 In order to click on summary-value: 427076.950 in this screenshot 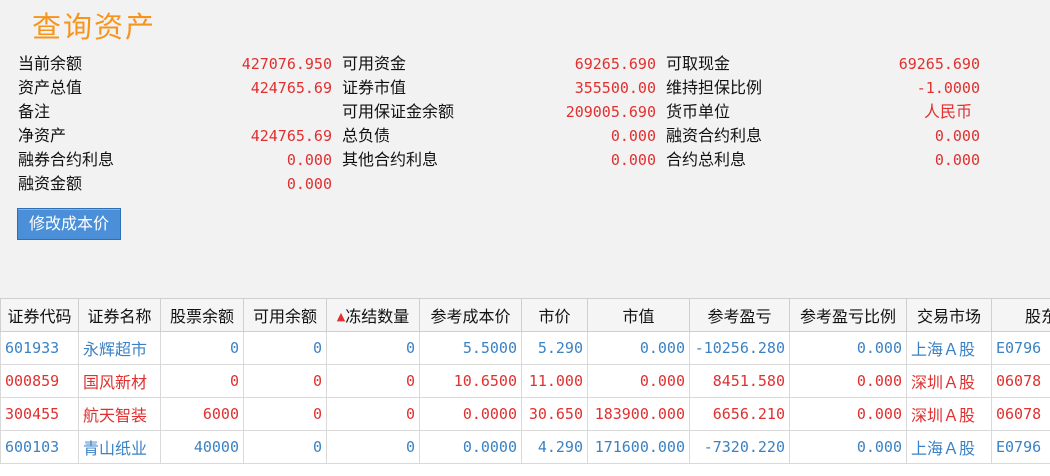, I will do `click(286, 64)`.